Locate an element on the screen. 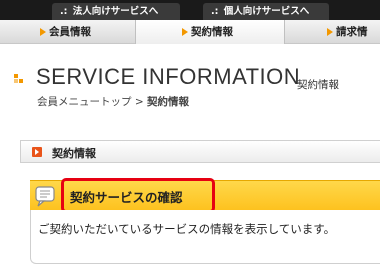 The height and width of the screenshot is (264, 380). headline-title: 契約サービスの確認 is located at coordinates (126, 197).